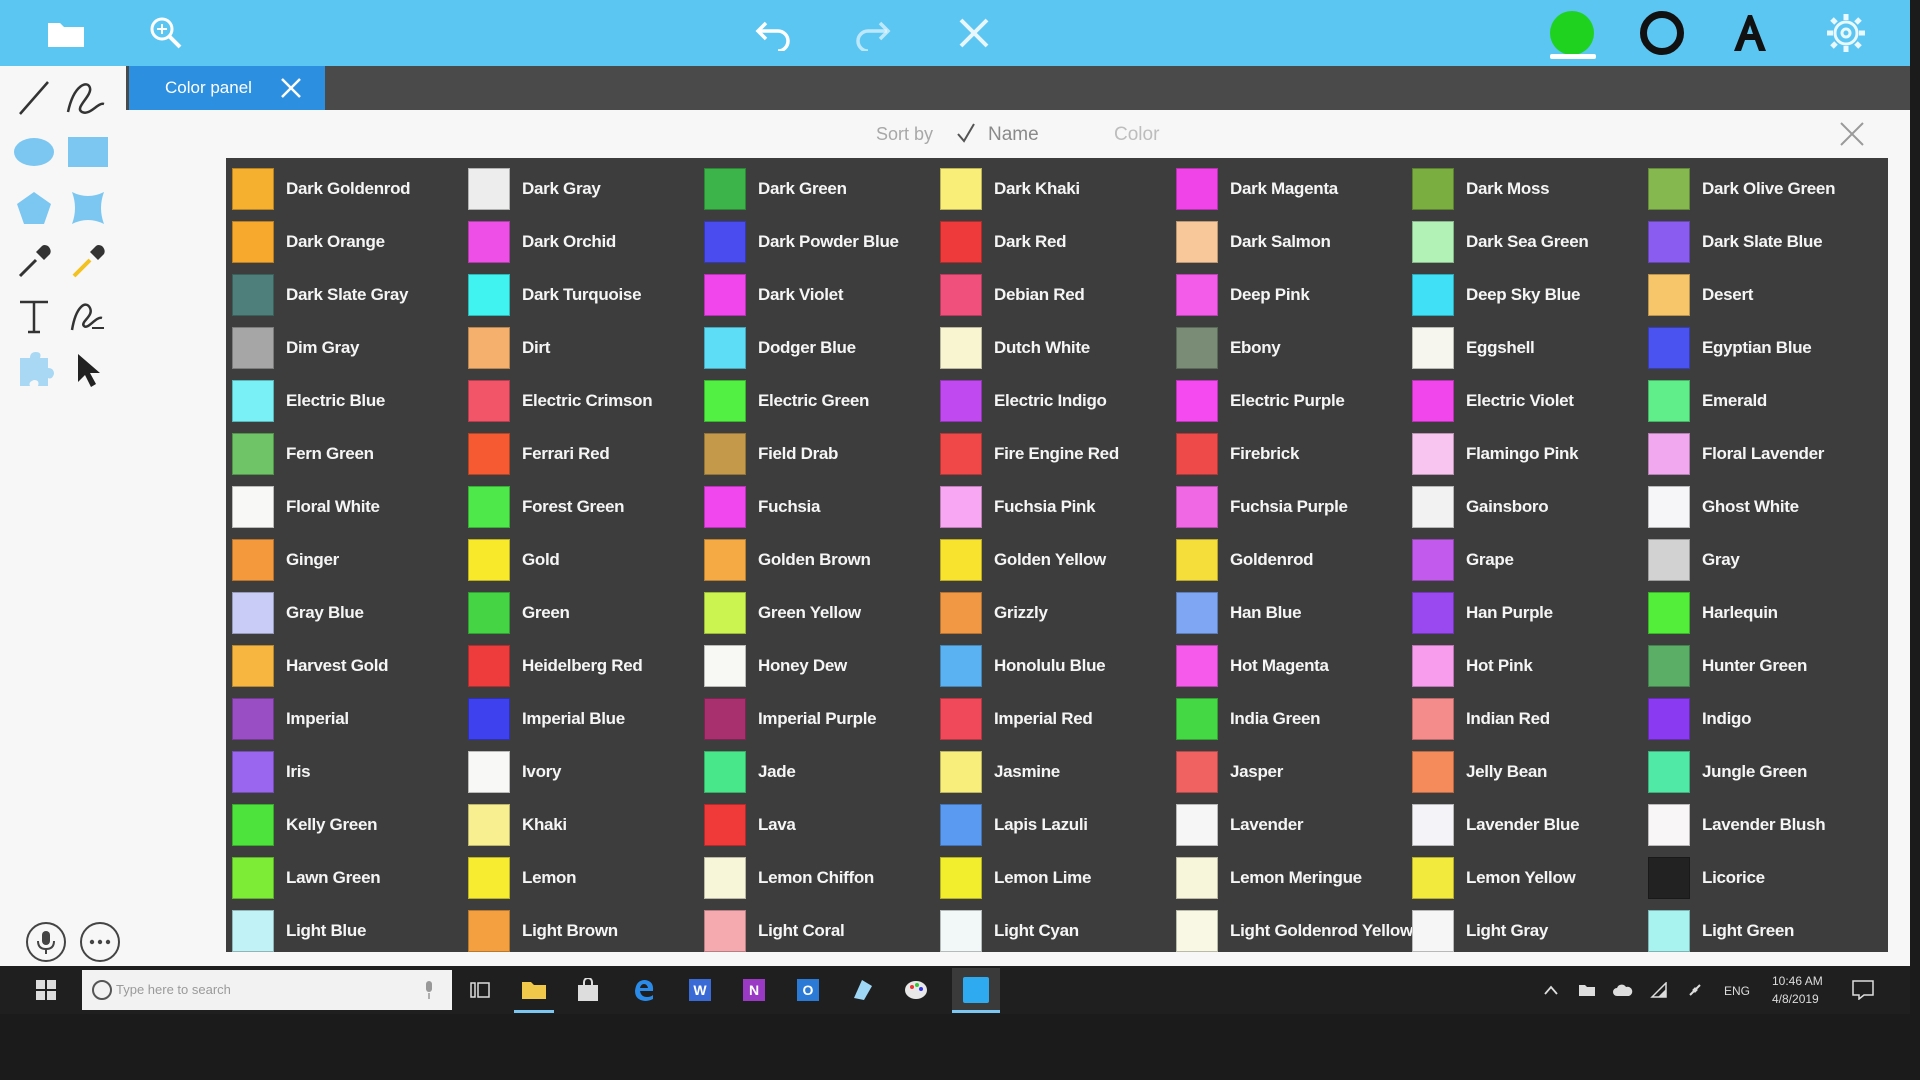 This screenshot has width=1920, height=1080. What do you see at coordinates (586, 718) in the screenshot?
I see `color-item: Imperial Blue` at bounding box center [586, 718].